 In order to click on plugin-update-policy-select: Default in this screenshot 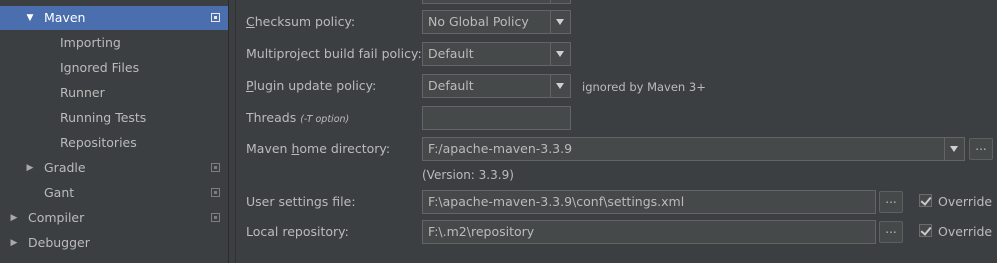, I will do `click(496, 86)`.